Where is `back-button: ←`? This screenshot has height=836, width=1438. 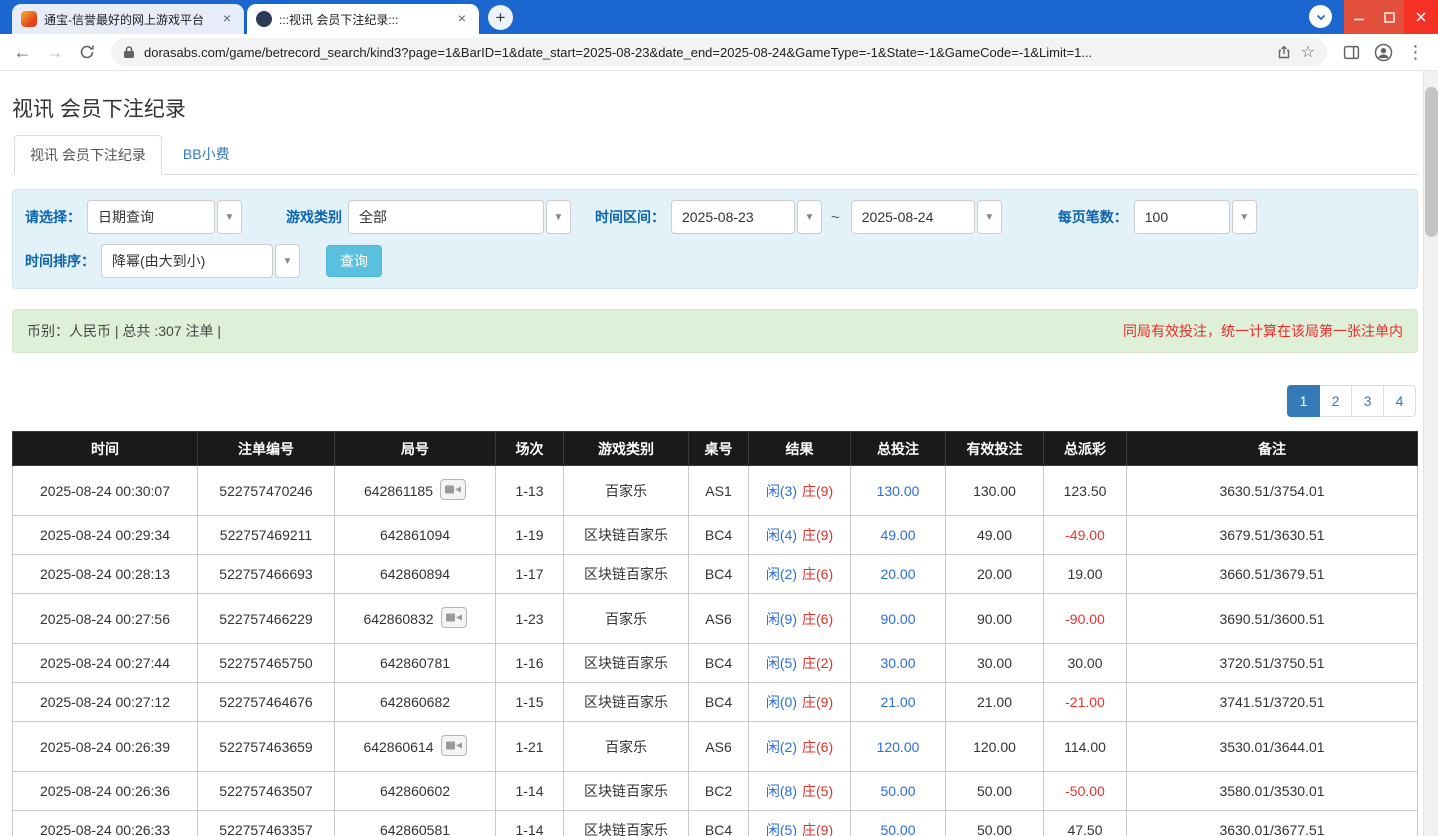
back-button: ← is located at coordinates (22, 52).